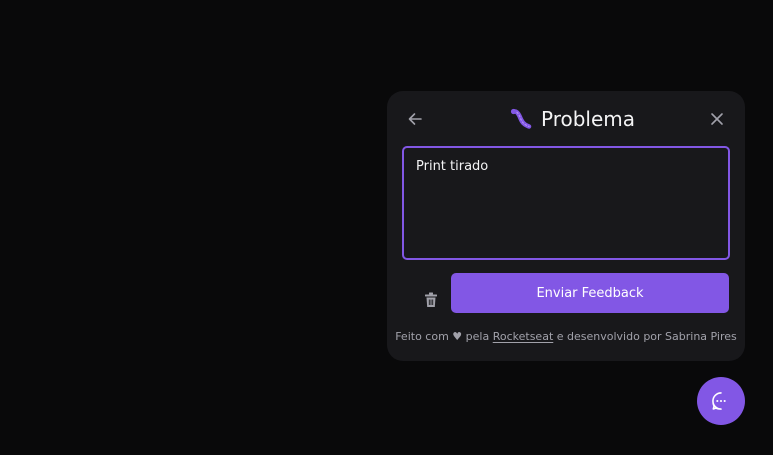 This screenshot has height=455, width=773. I want to click on trash-icon, so click(431, 299).